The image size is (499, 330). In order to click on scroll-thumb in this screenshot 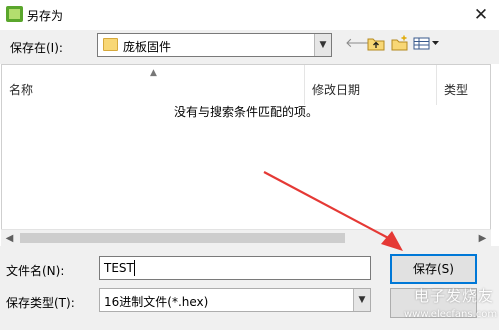, I will do `click(182, 238)`.